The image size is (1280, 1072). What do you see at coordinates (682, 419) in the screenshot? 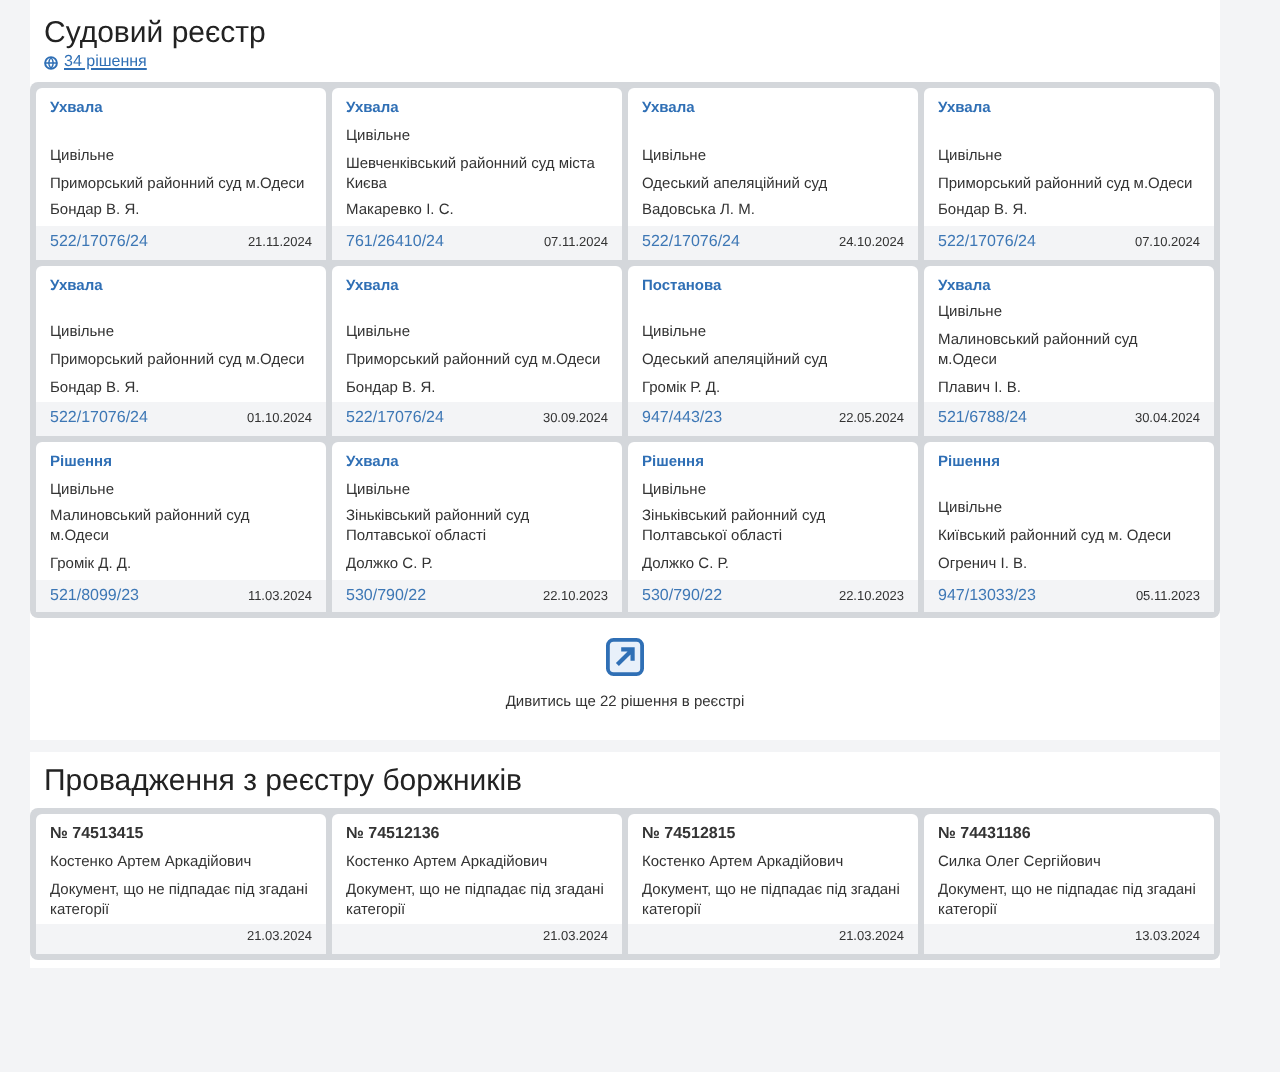
I see `case-number-link: 947/443/23` at bounding box center [682, 419].